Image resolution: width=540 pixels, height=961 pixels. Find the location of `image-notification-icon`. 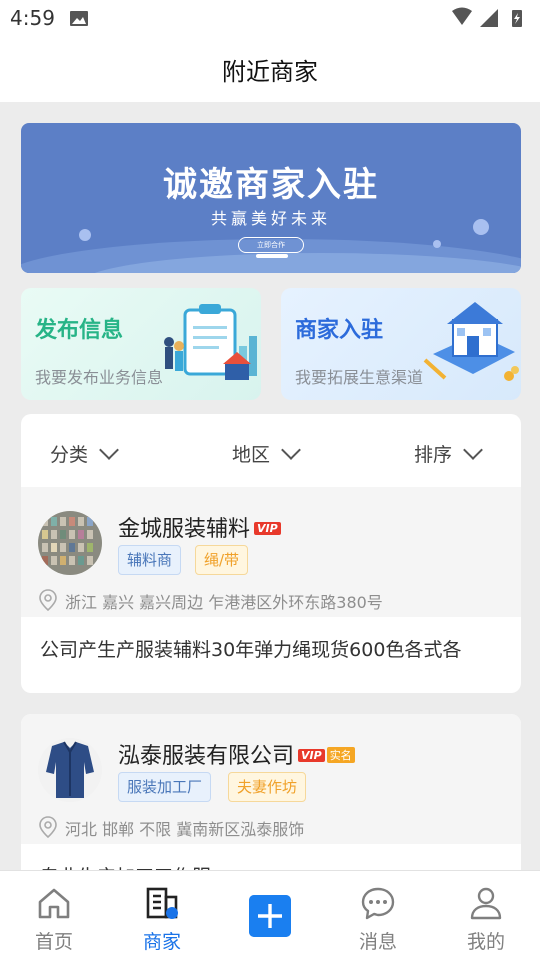

image-notification-icon is located at coordinates (79, 18).